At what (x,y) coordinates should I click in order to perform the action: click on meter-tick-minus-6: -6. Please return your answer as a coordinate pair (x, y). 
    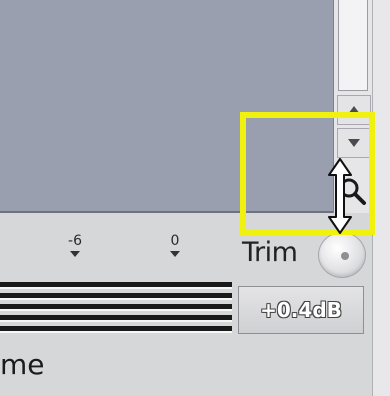
    Looking at the image, I should click on (75, 245).